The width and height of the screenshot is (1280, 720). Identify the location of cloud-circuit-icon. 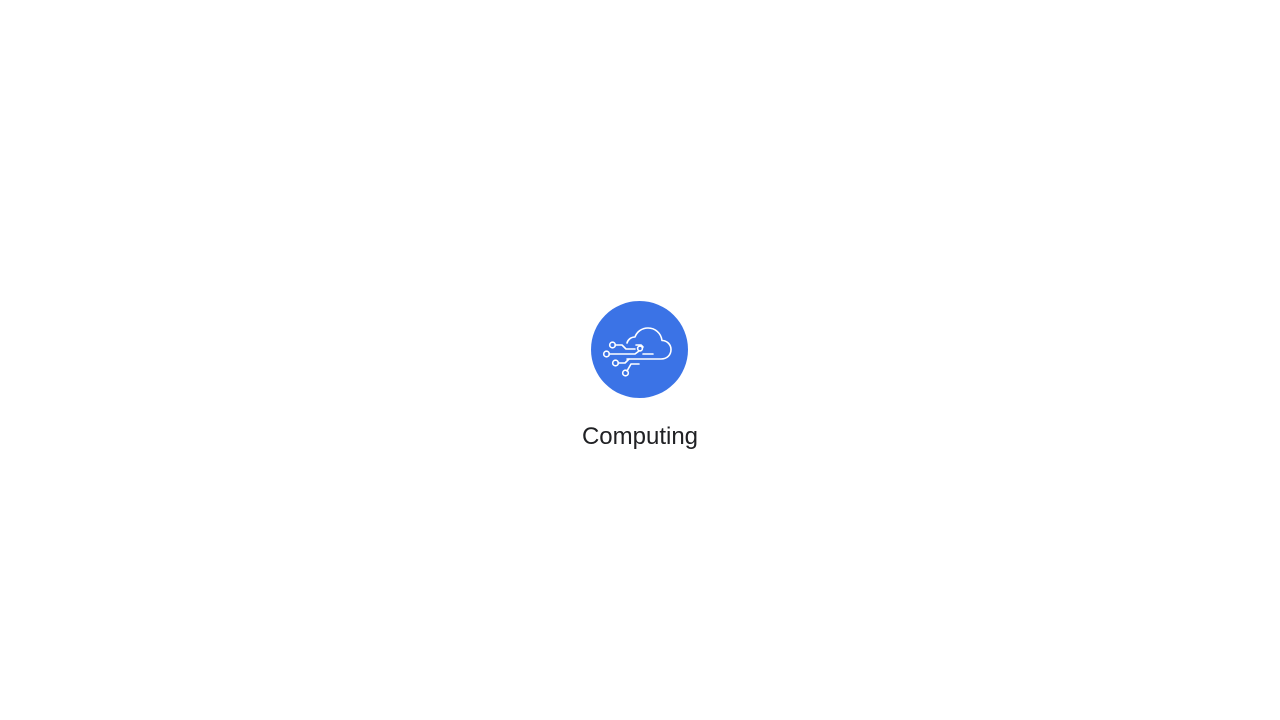
(639, 349).